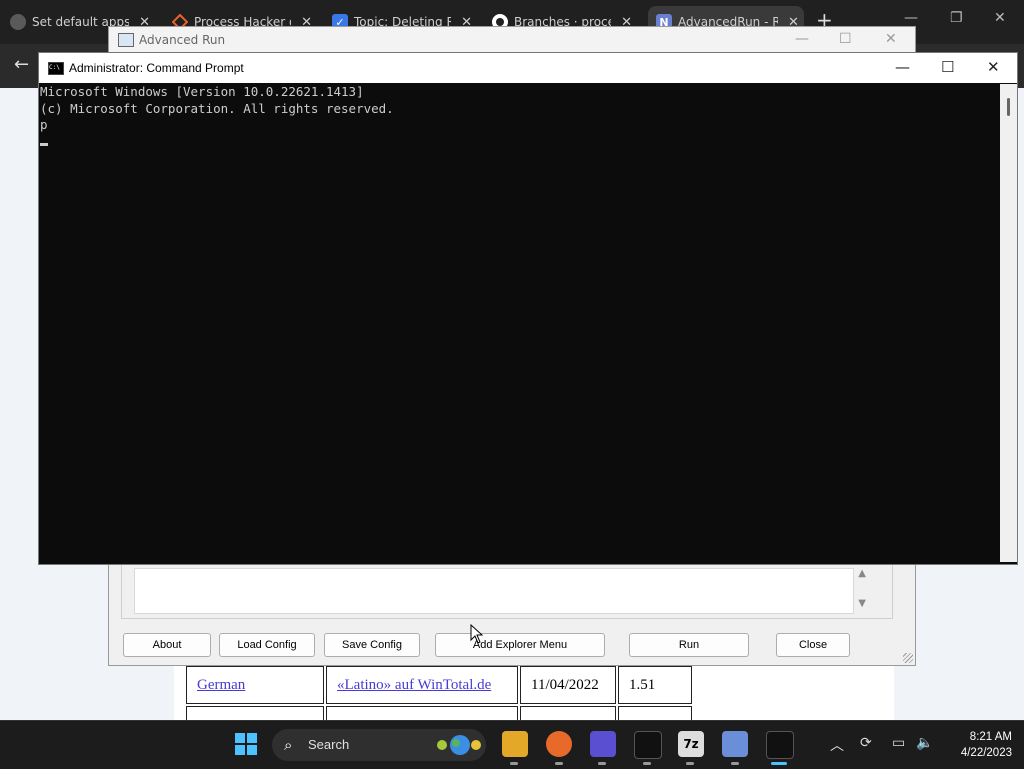  What do you see at coordinates (44, 144) in the screenshot?
I see `text-cursor` at bounding box center [44, 144].